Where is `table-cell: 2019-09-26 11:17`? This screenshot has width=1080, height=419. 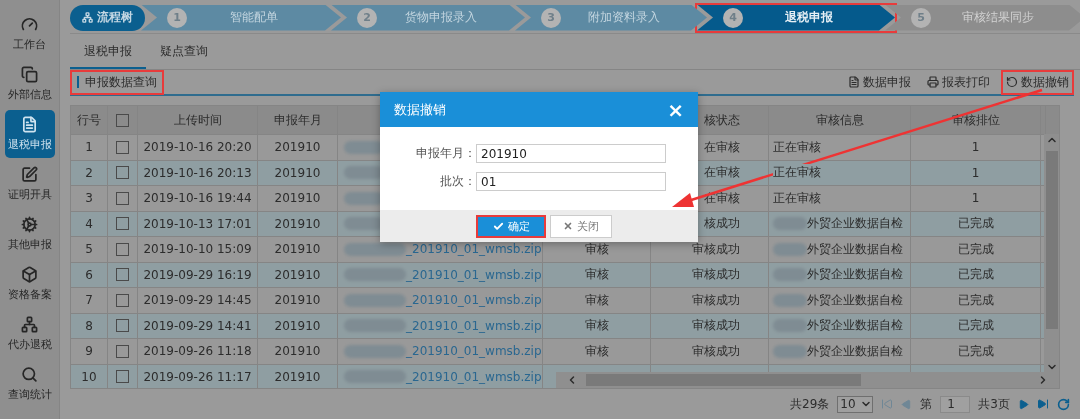
table-cell: 2019-09-26 11:17 is located at coordinates (197, 376).